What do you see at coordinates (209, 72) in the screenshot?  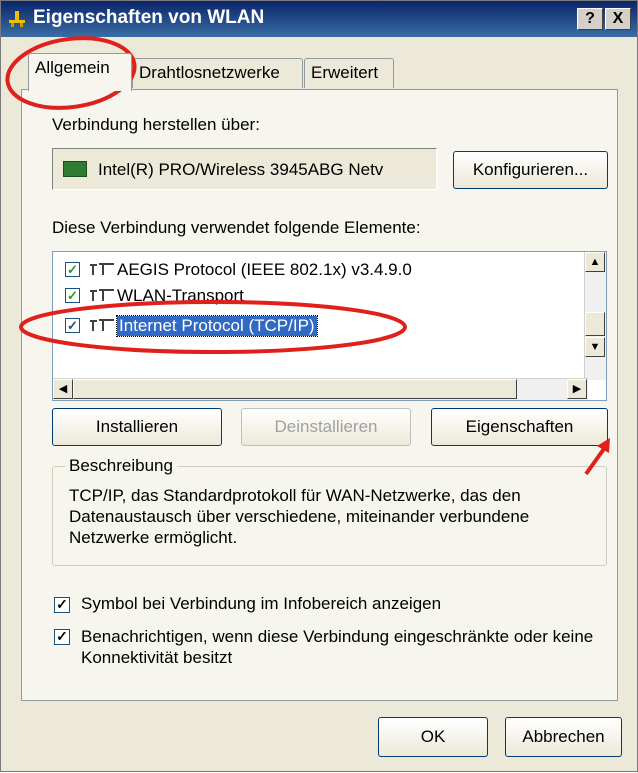 I see `tab-label: Drahtlosnetzwerke` at bounding box center [209, 72].